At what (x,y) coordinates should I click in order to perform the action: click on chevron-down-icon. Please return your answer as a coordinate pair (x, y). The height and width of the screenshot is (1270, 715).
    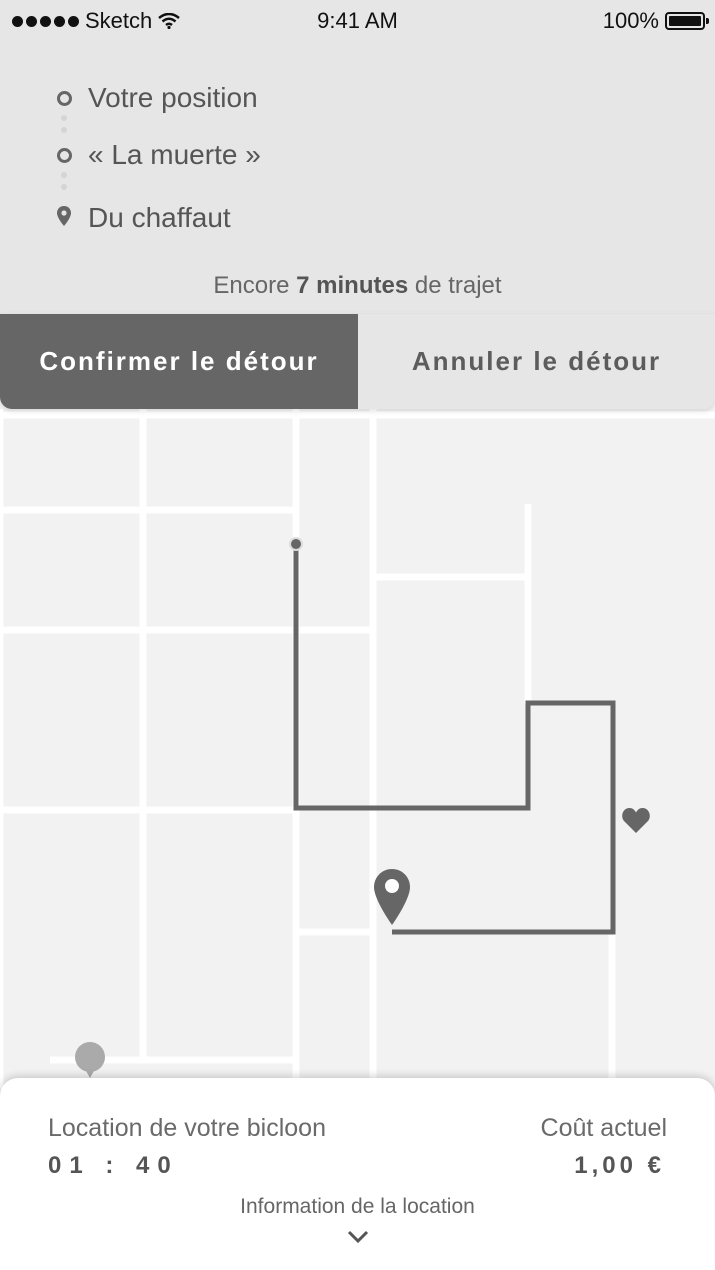
    Looking at the image, I should click on (358, 1237).